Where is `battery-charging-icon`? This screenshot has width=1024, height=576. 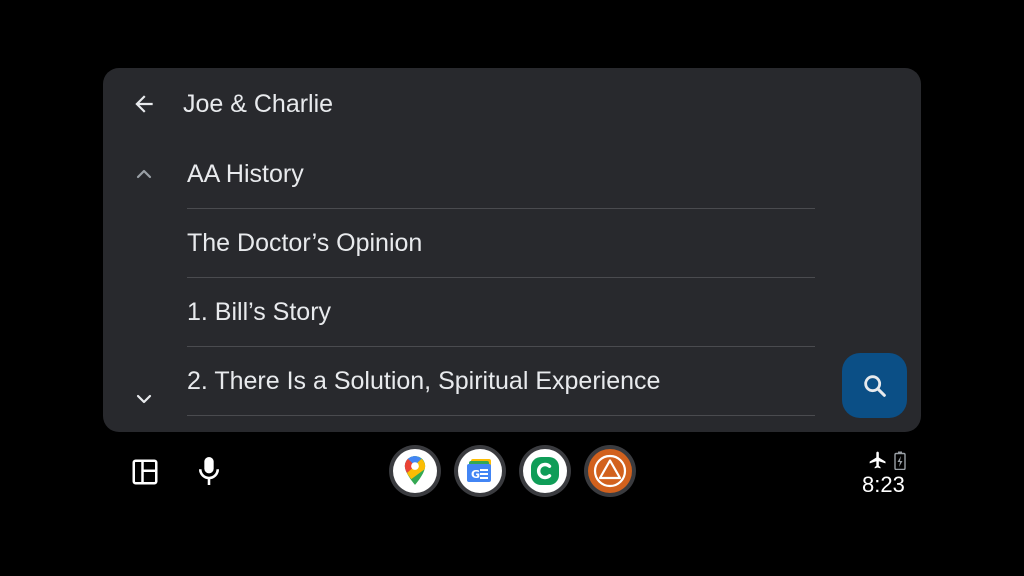 battery-charging-icon is located at coordinates (900, 460).